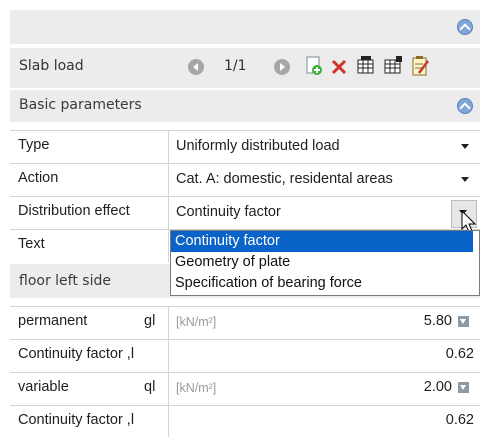  Describe the element at coordinates (366, 66) in the screenshot. I see `table-insert-icon` at that location.